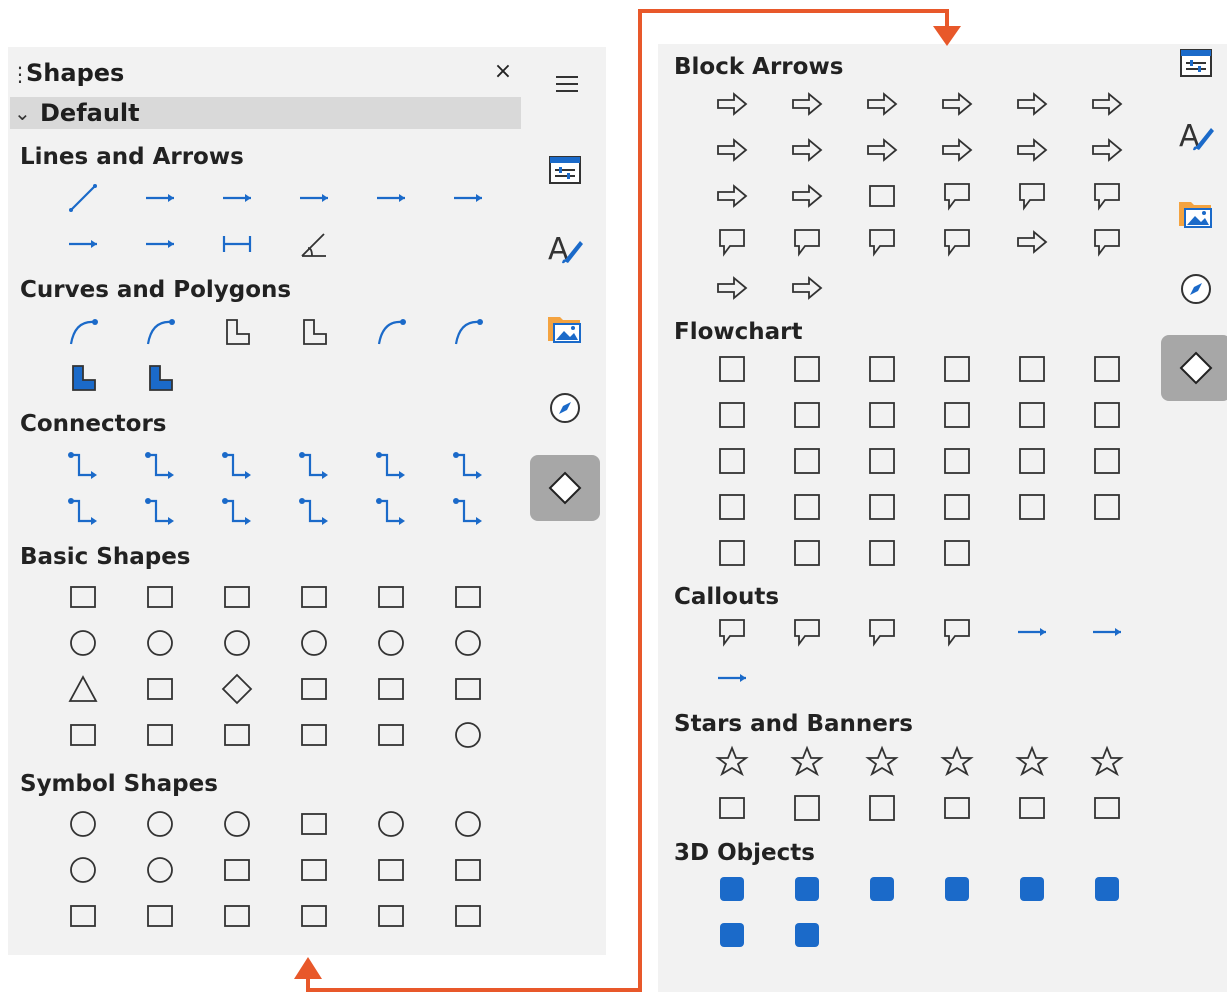  I want to click on star-4-icon, so click(731, 762).